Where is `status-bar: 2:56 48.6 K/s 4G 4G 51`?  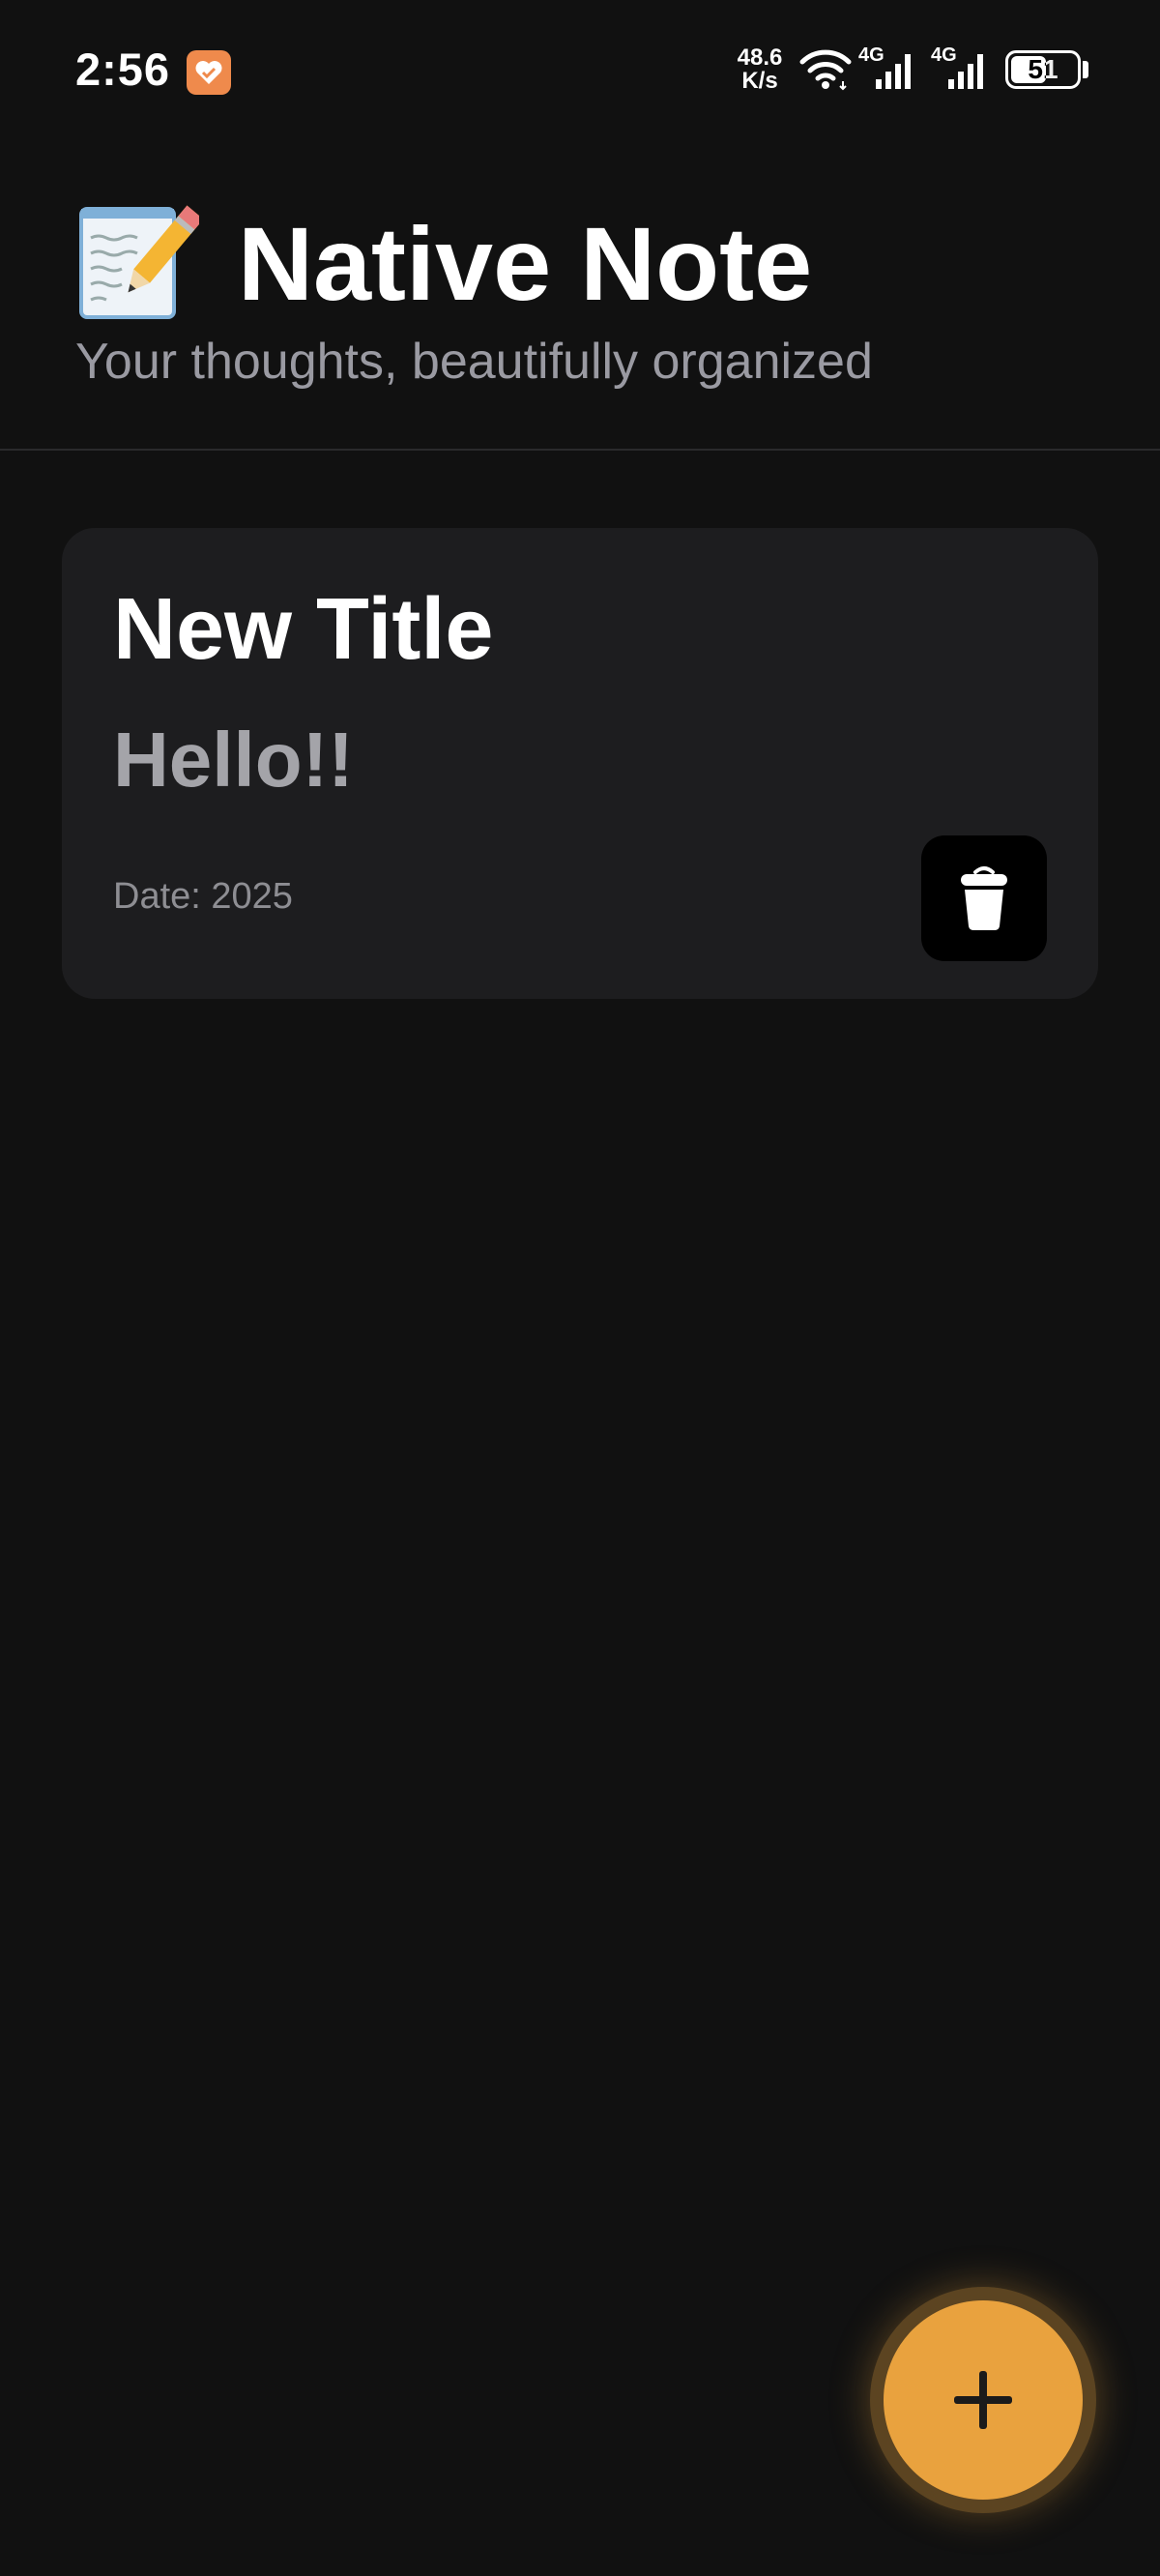 status-bar: 2:56 48.6 K/s 4G 4G 51 is located at coordinates (580, 70).